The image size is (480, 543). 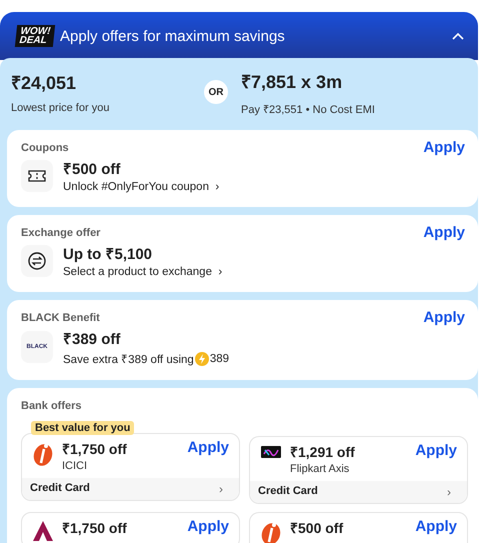 What do you see at coordinates (92, 169) in the screenshot?
I see `offer-amount: ₹500 off` at bounding box center [92, 169].